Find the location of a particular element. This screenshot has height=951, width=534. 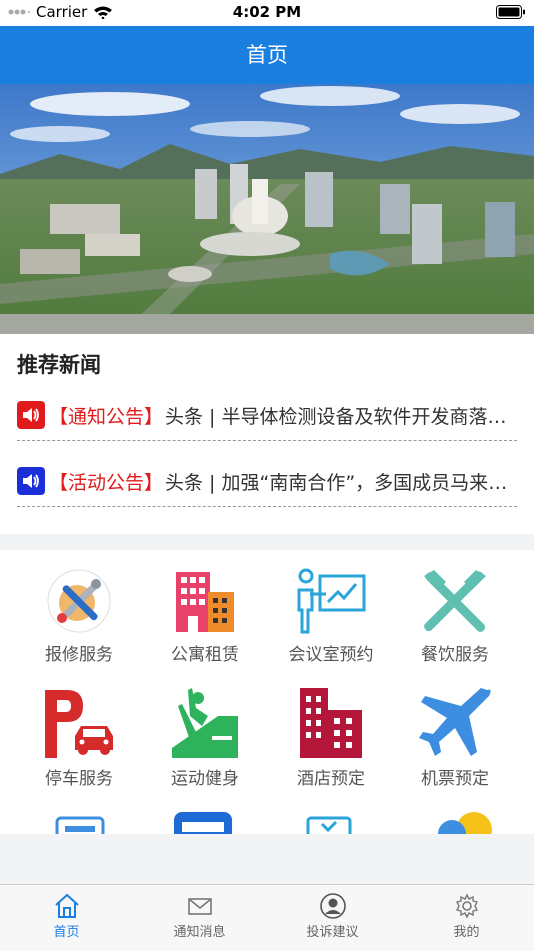

repair-tools-icon is located at coordinates (79, 601).